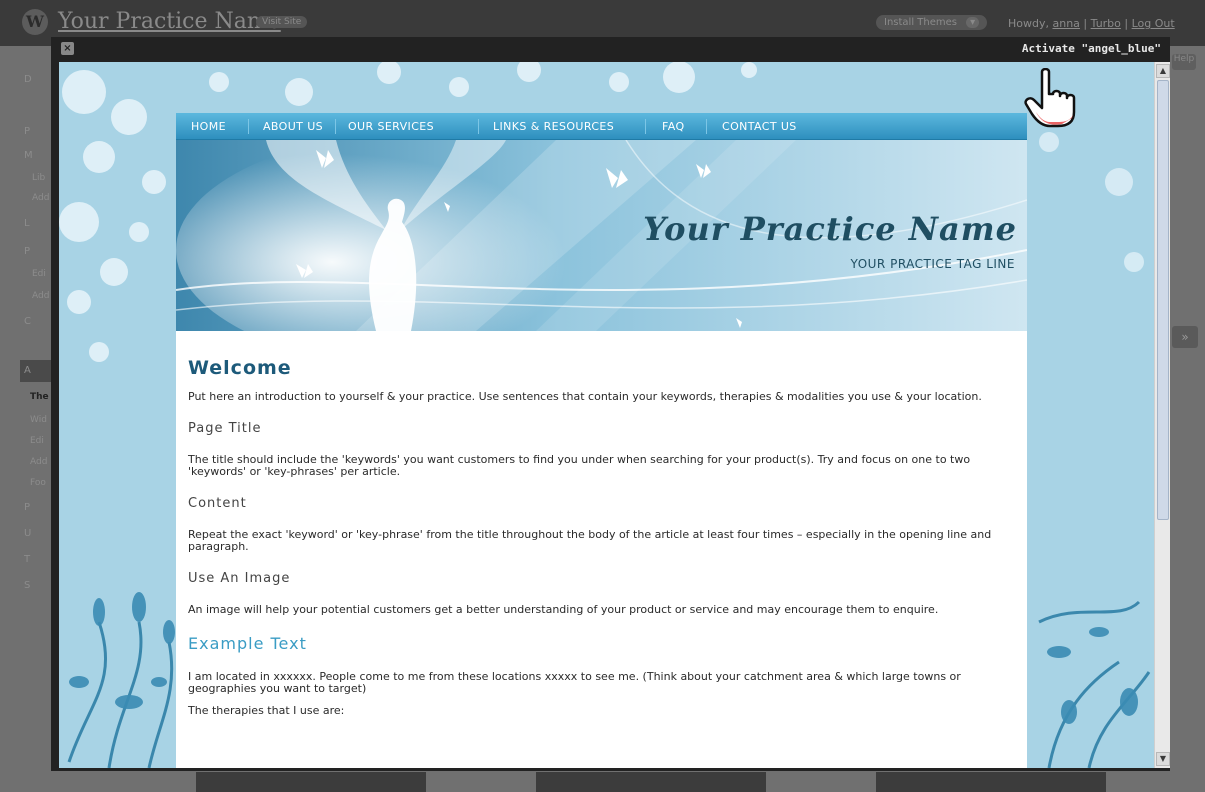 The image size is (1205, 792). Describe the element at coordinates (42, 198) in the screenshot. I see `sidebar-sub-add-media: Add` at that location.